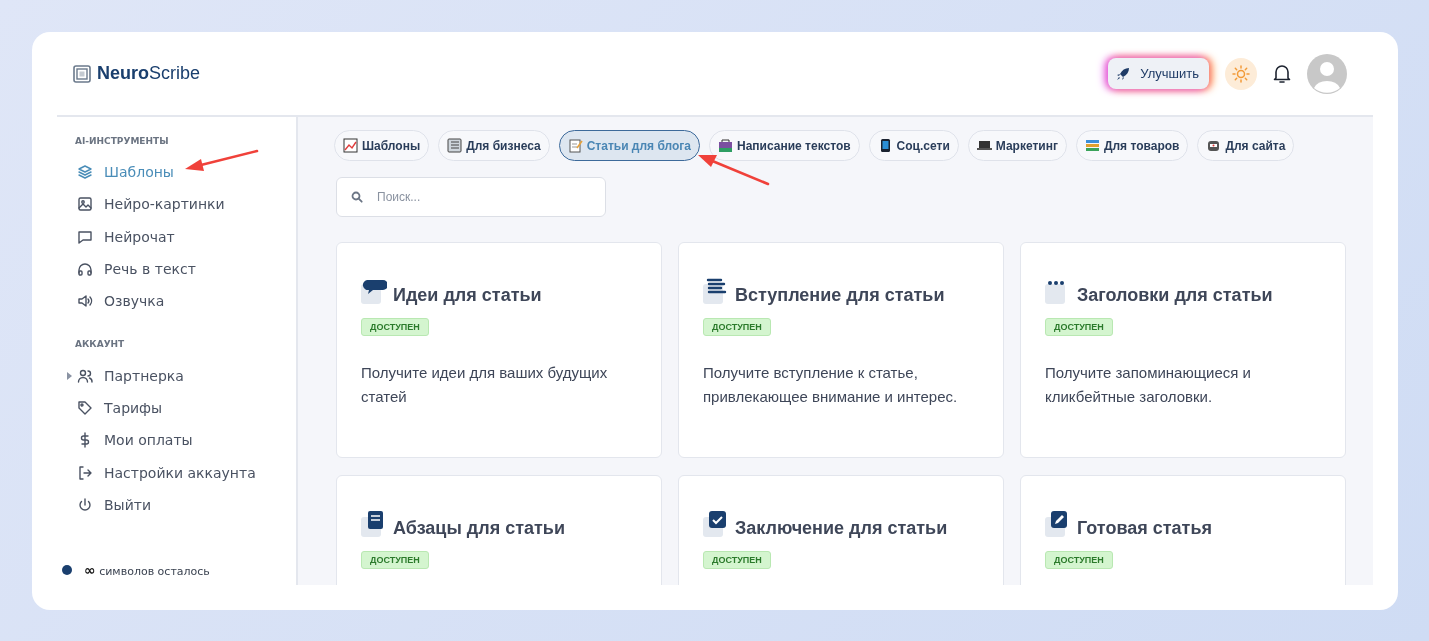 The height and width of the screenshot is (641, 1429). I want to click on category-chip: Для товаров, so click(1132, 145).